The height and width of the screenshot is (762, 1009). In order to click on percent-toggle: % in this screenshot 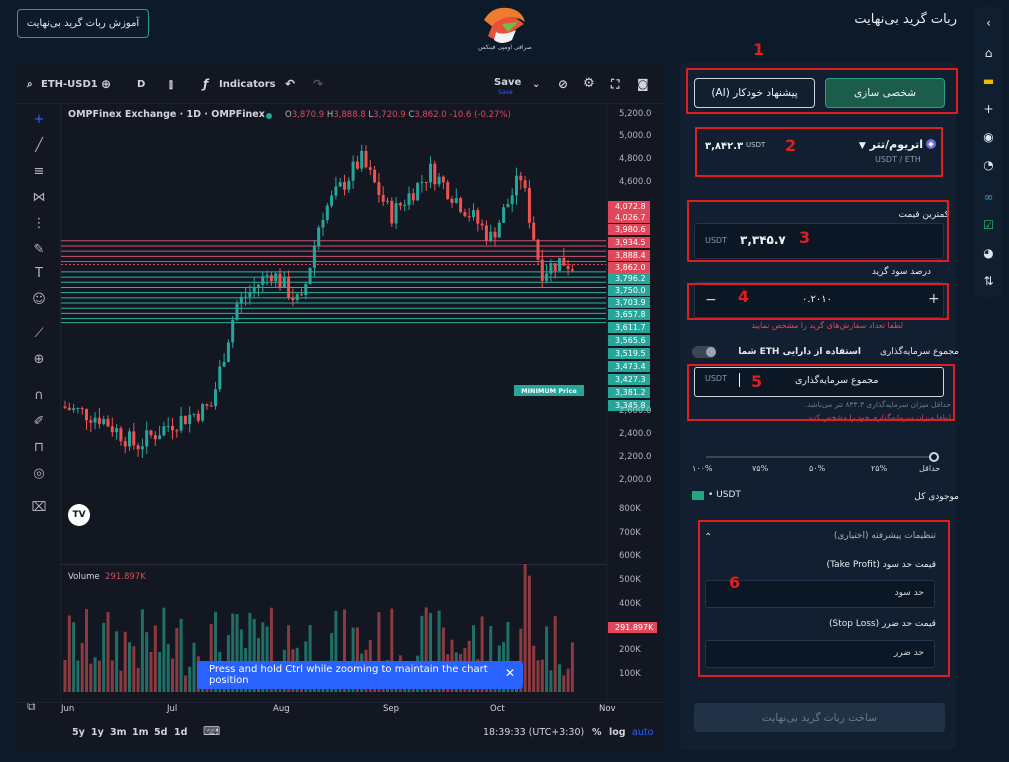, I will do `click(597, 732)`.